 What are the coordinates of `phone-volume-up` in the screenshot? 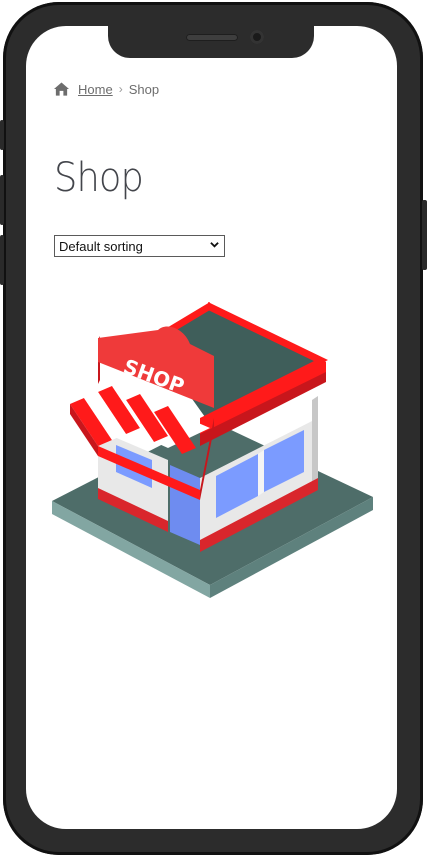 It's located at (2, 200).